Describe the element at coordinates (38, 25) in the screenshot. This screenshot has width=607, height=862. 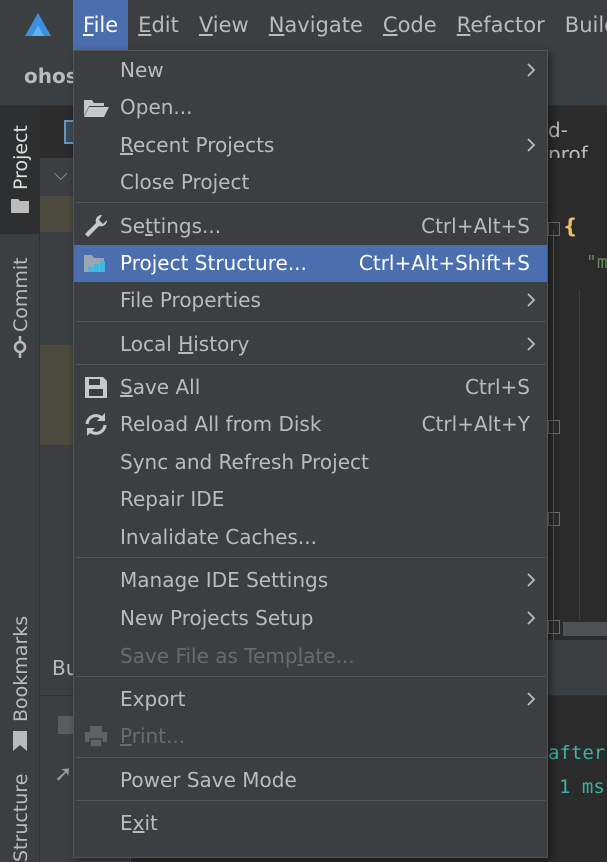
I see `app-logo-icon` at that location.